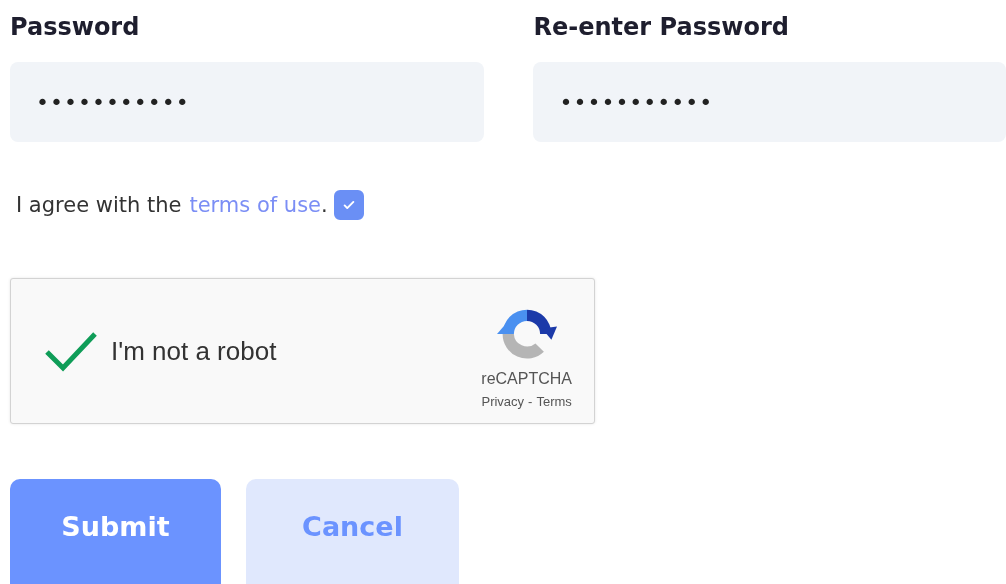  I want to click on agree-checkbox, so click(348, 205).